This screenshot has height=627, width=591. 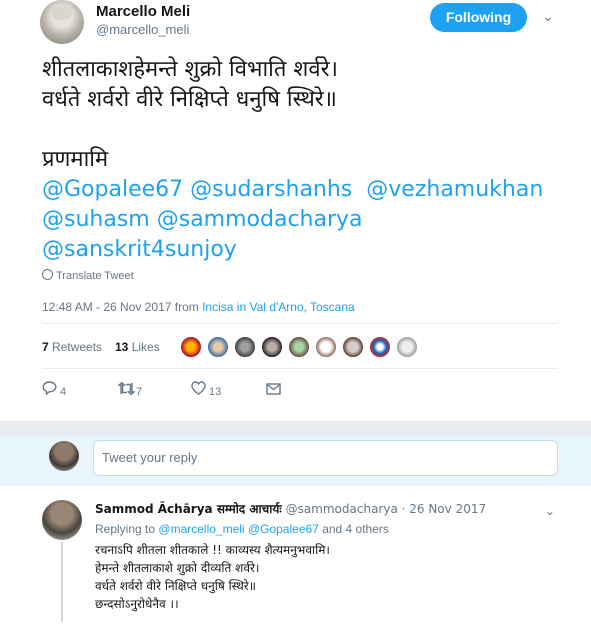 I want to click on likes-label: Likes, so click(x=145, y=347).